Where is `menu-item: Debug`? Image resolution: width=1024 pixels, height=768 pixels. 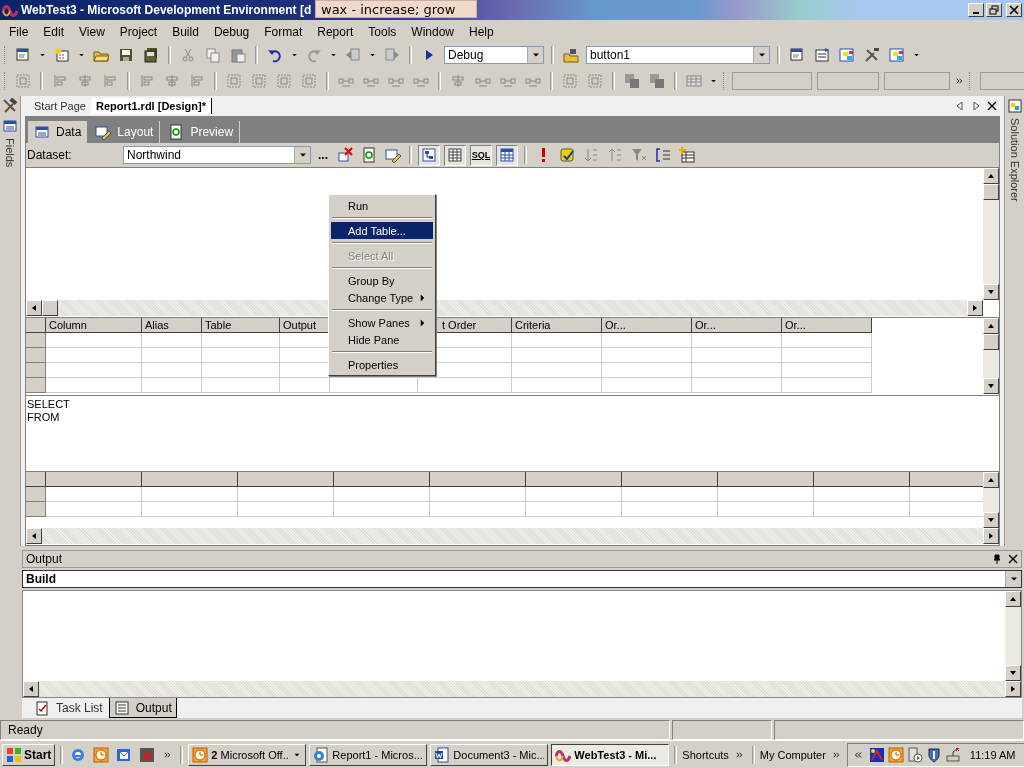 menu-item: Debug is located at coordinates (231, 31).